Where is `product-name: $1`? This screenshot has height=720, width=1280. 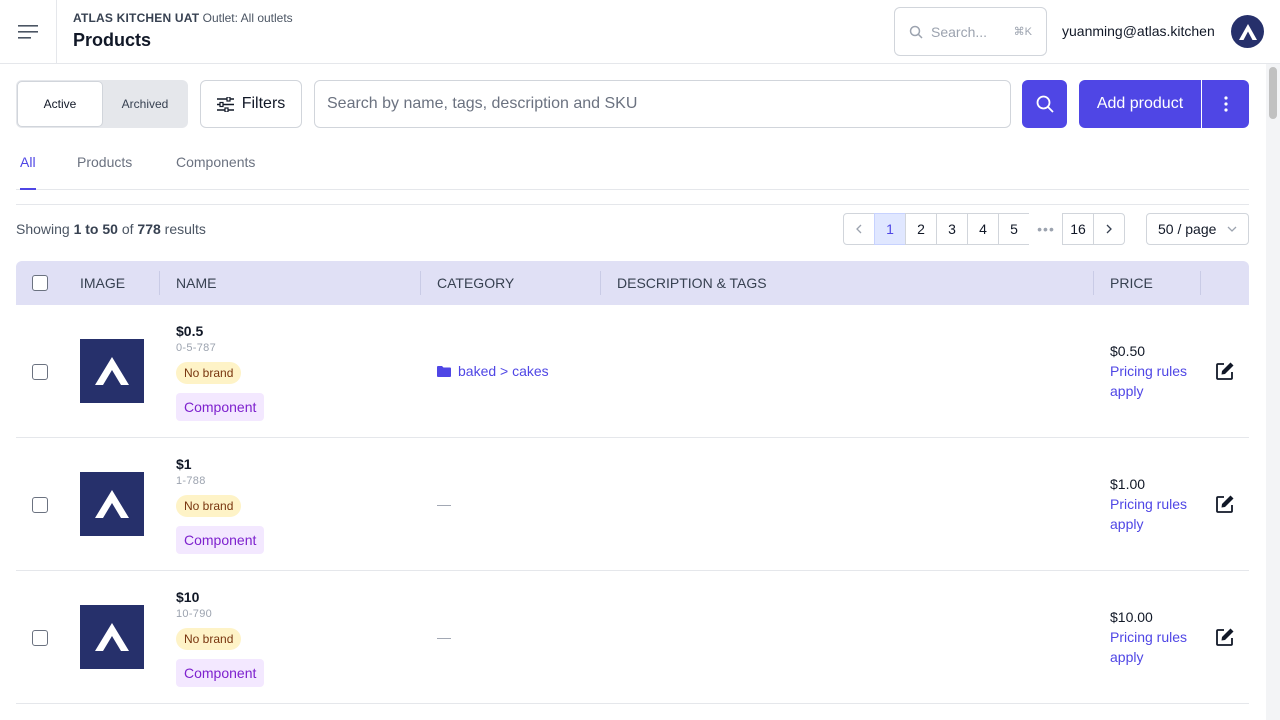
product-name: $1 is located at coordinates (184, 464).